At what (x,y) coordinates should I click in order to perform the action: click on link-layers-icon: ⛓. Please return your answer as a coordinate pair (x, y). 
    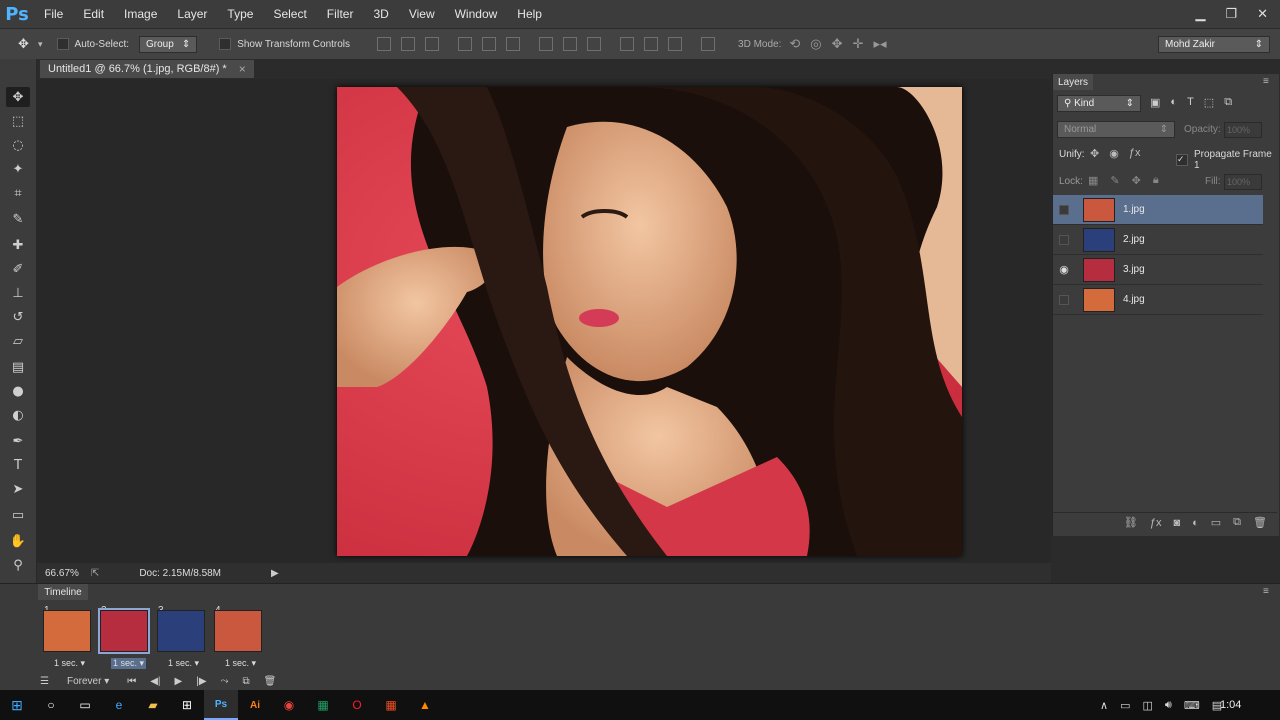
    Looking at the image, I should click on (1131, 522).